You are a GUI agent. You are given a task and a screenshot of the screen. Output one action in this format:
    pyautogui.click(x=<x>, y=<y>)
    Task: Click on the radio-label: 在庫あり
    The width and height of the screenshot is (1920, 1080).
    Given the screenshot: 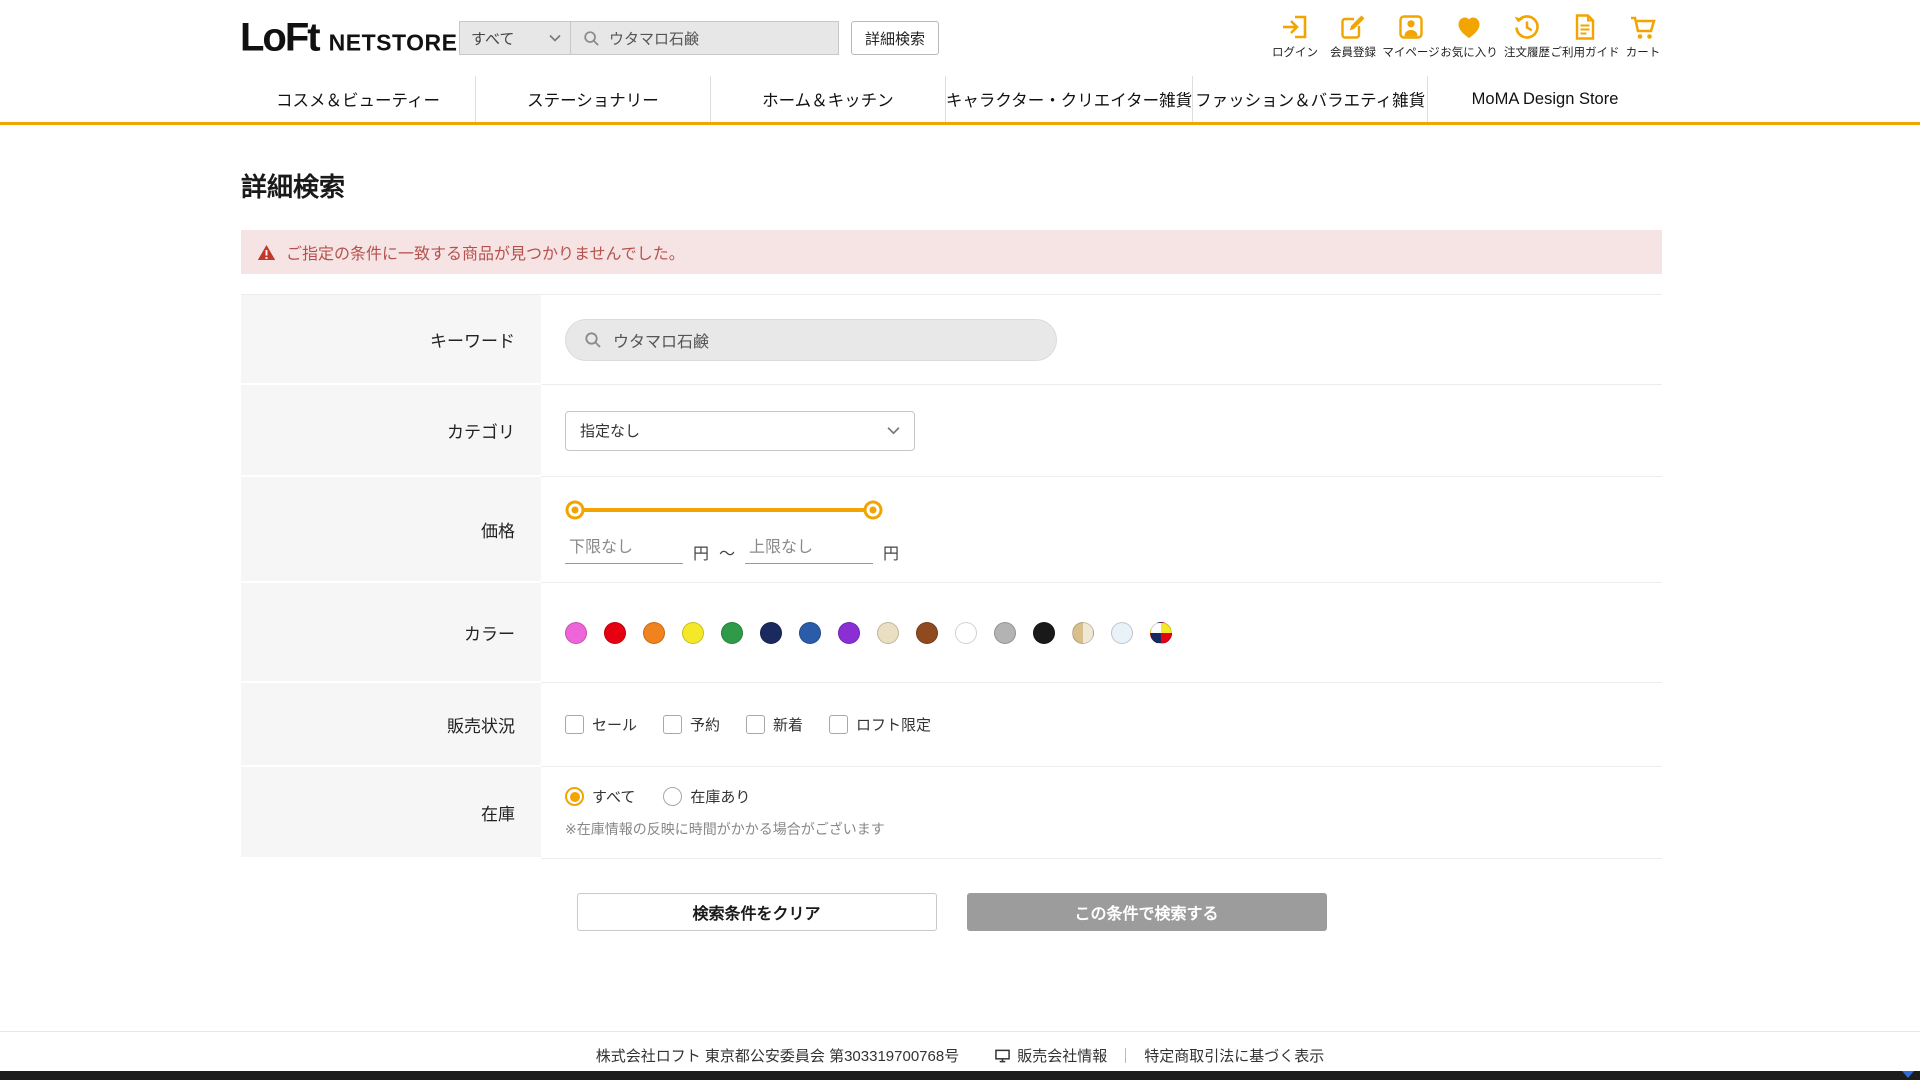 What is the action you would take?
    pyautogui.click(x=720, y=797)
    